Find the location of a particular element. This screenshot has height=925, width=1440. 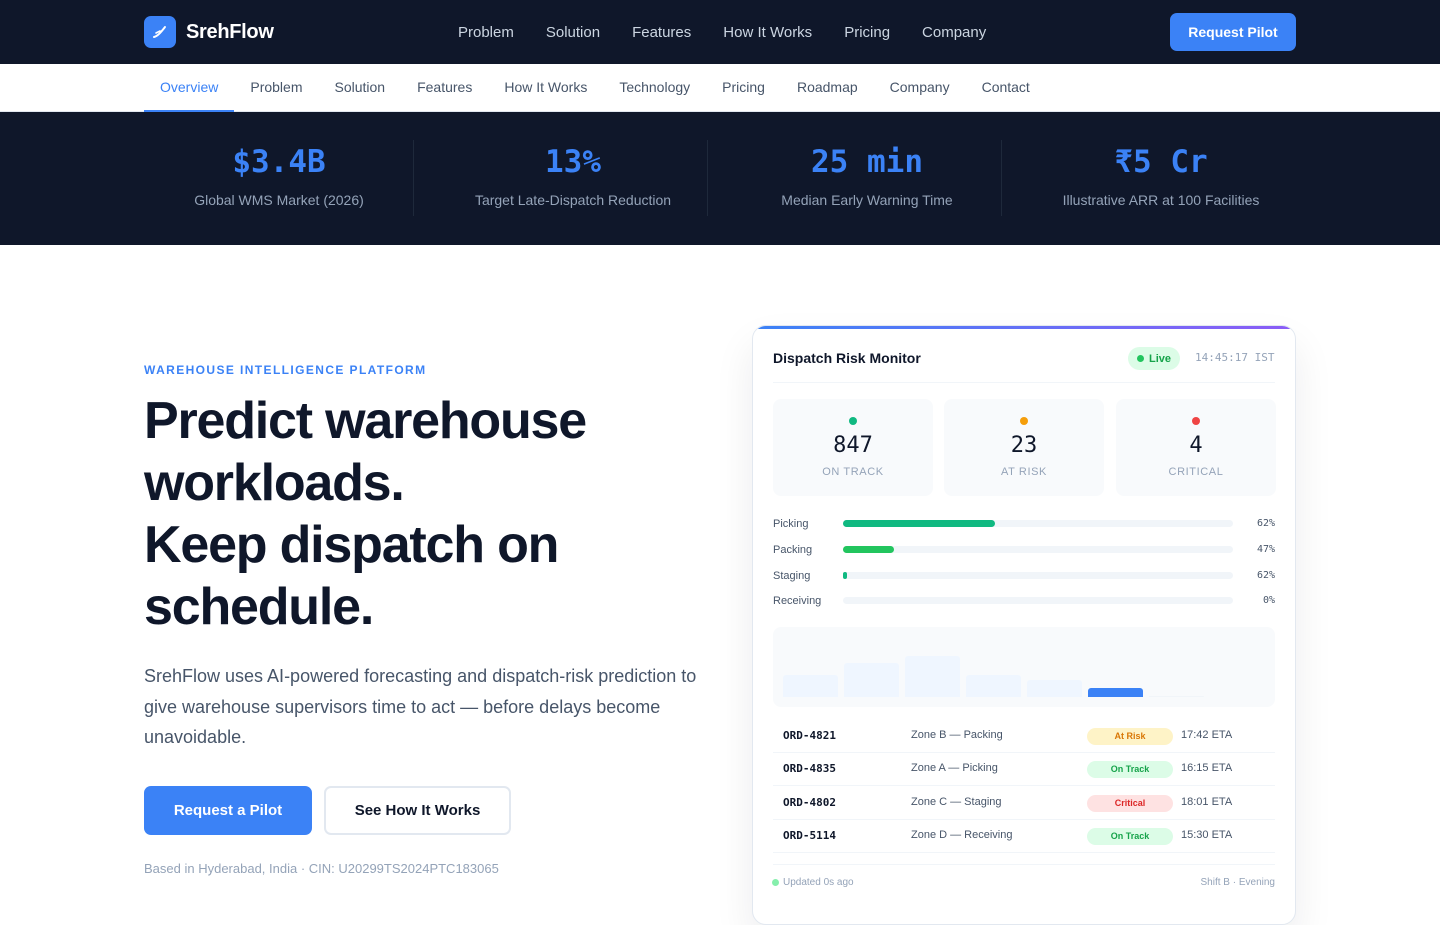

zone-percent: 62% is located at coordinates (1265, 523).